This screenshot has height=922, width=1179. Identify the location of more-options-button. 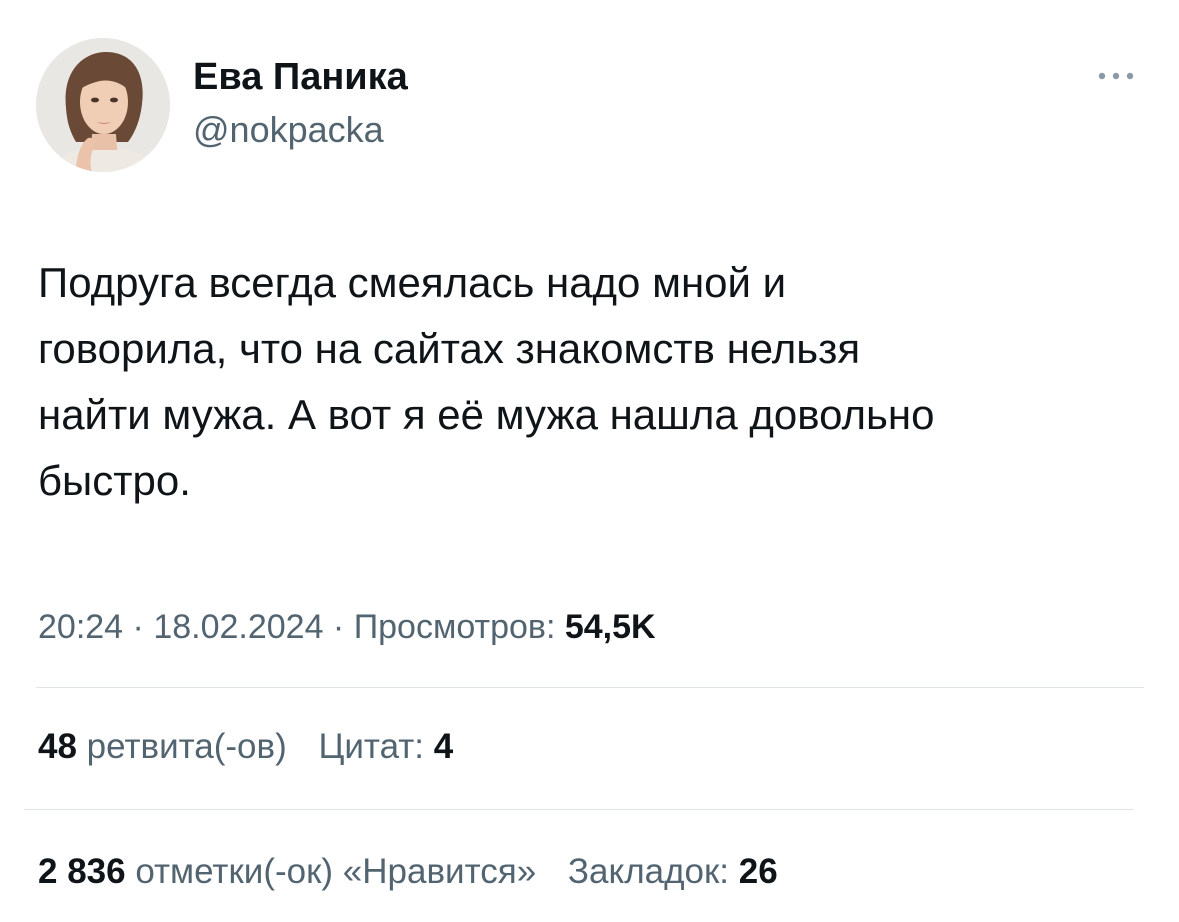
(1116, 76).